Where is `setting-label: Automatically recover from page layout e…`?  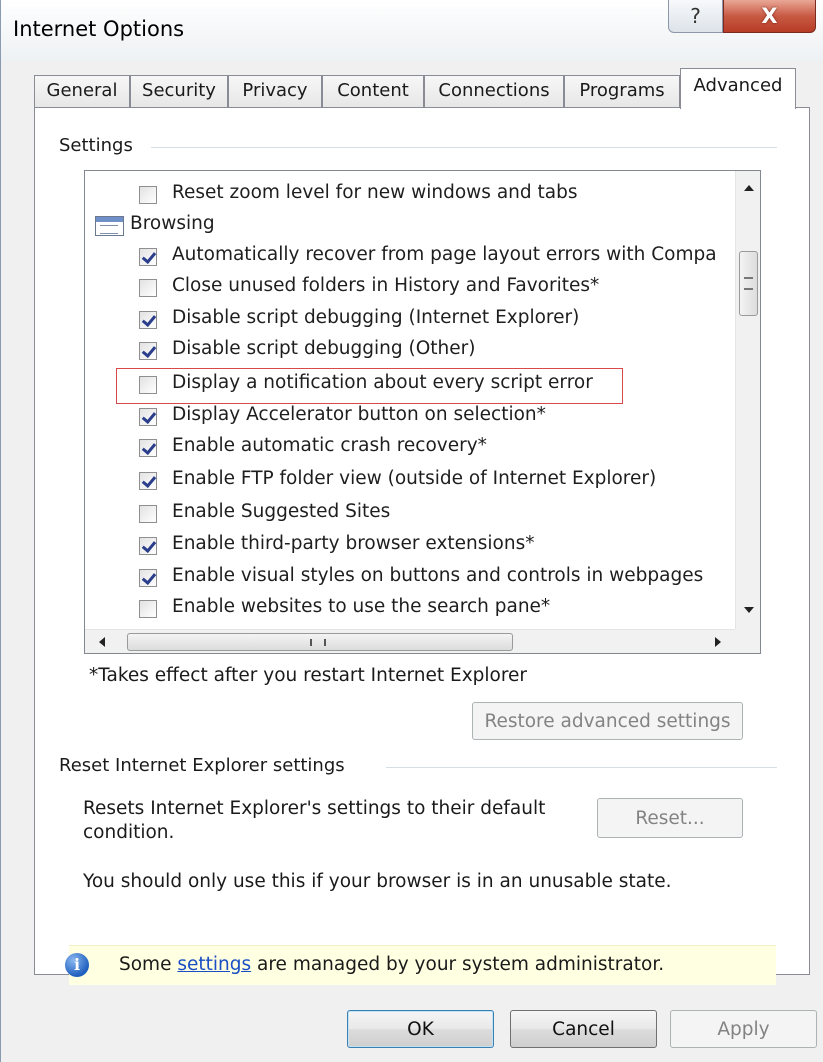 setting-label: Automatically recover from page layout e… is located at coordinates (444, 254).